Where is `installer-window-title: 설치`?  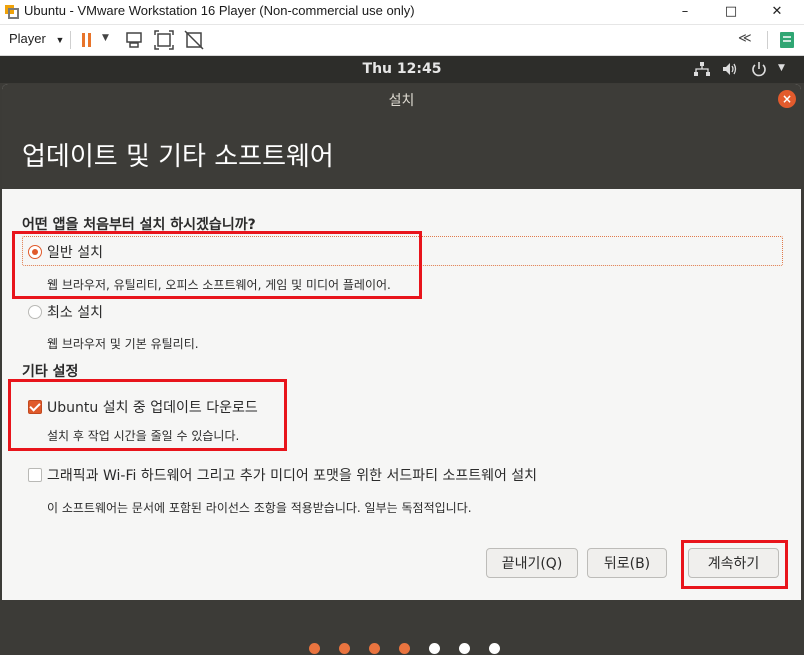
installer-window-title: 설치 is located at coordinates (401, 101).